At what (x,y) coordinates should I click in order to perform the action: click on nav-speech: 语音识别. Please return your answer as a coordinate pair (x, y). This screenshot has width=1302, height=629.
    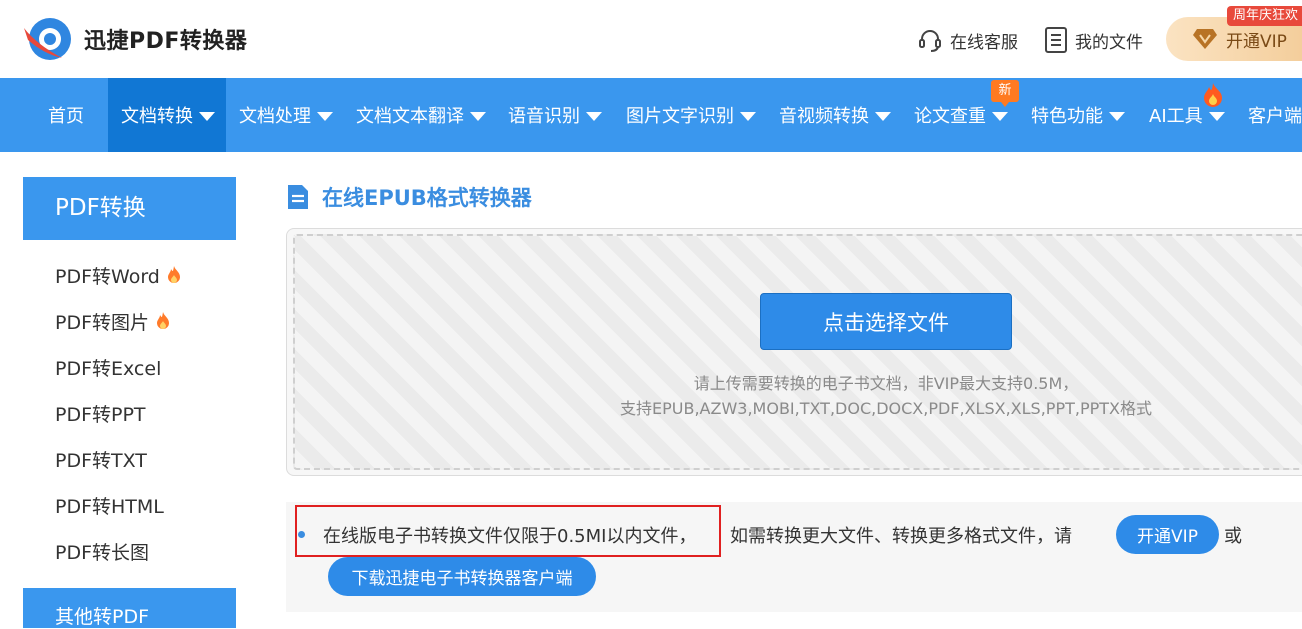
    Looking at the image, I should click on (555, 115).